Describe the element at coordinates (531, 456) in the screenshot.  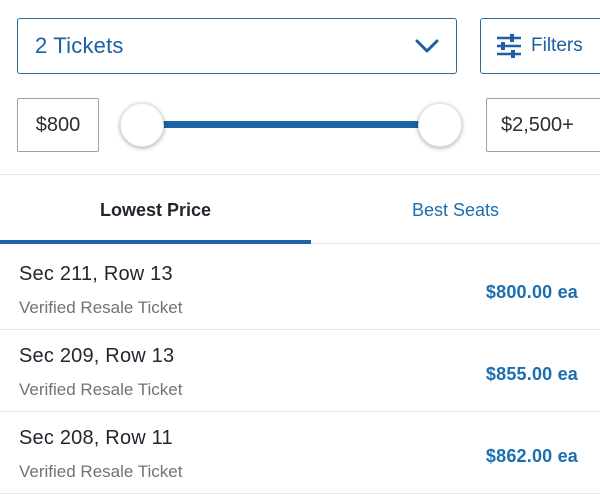
I see `listing-price: $862.00 ea` at that location.